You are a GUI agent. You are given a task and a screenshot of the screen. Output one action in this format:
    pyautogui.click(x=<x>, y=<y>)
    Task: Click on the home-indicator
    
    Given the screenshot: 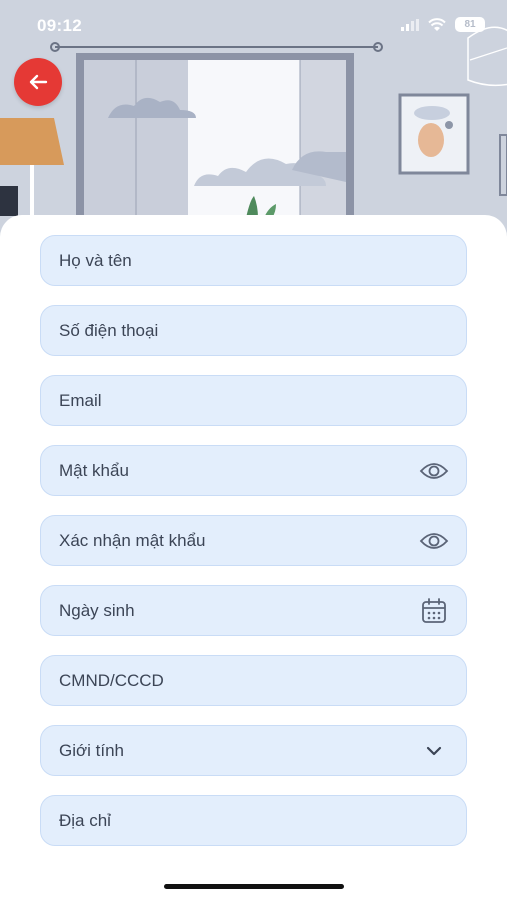 What is the action you would take?
    pyautogui.click(x=254, y=886)
    